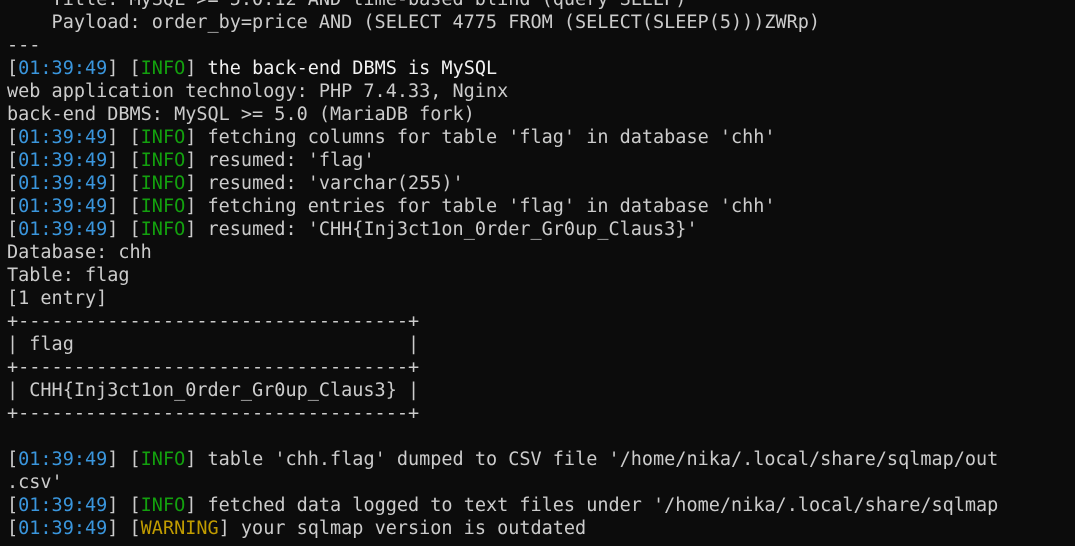 This screenshot has height=546, width=1075. What do you see at coordinates (213, 390) in the screenshot?
I see `output-line: | CHH{Inj3ct1on_0rder_Gr0up_Claus3} |` at bounding box center [213, 390].